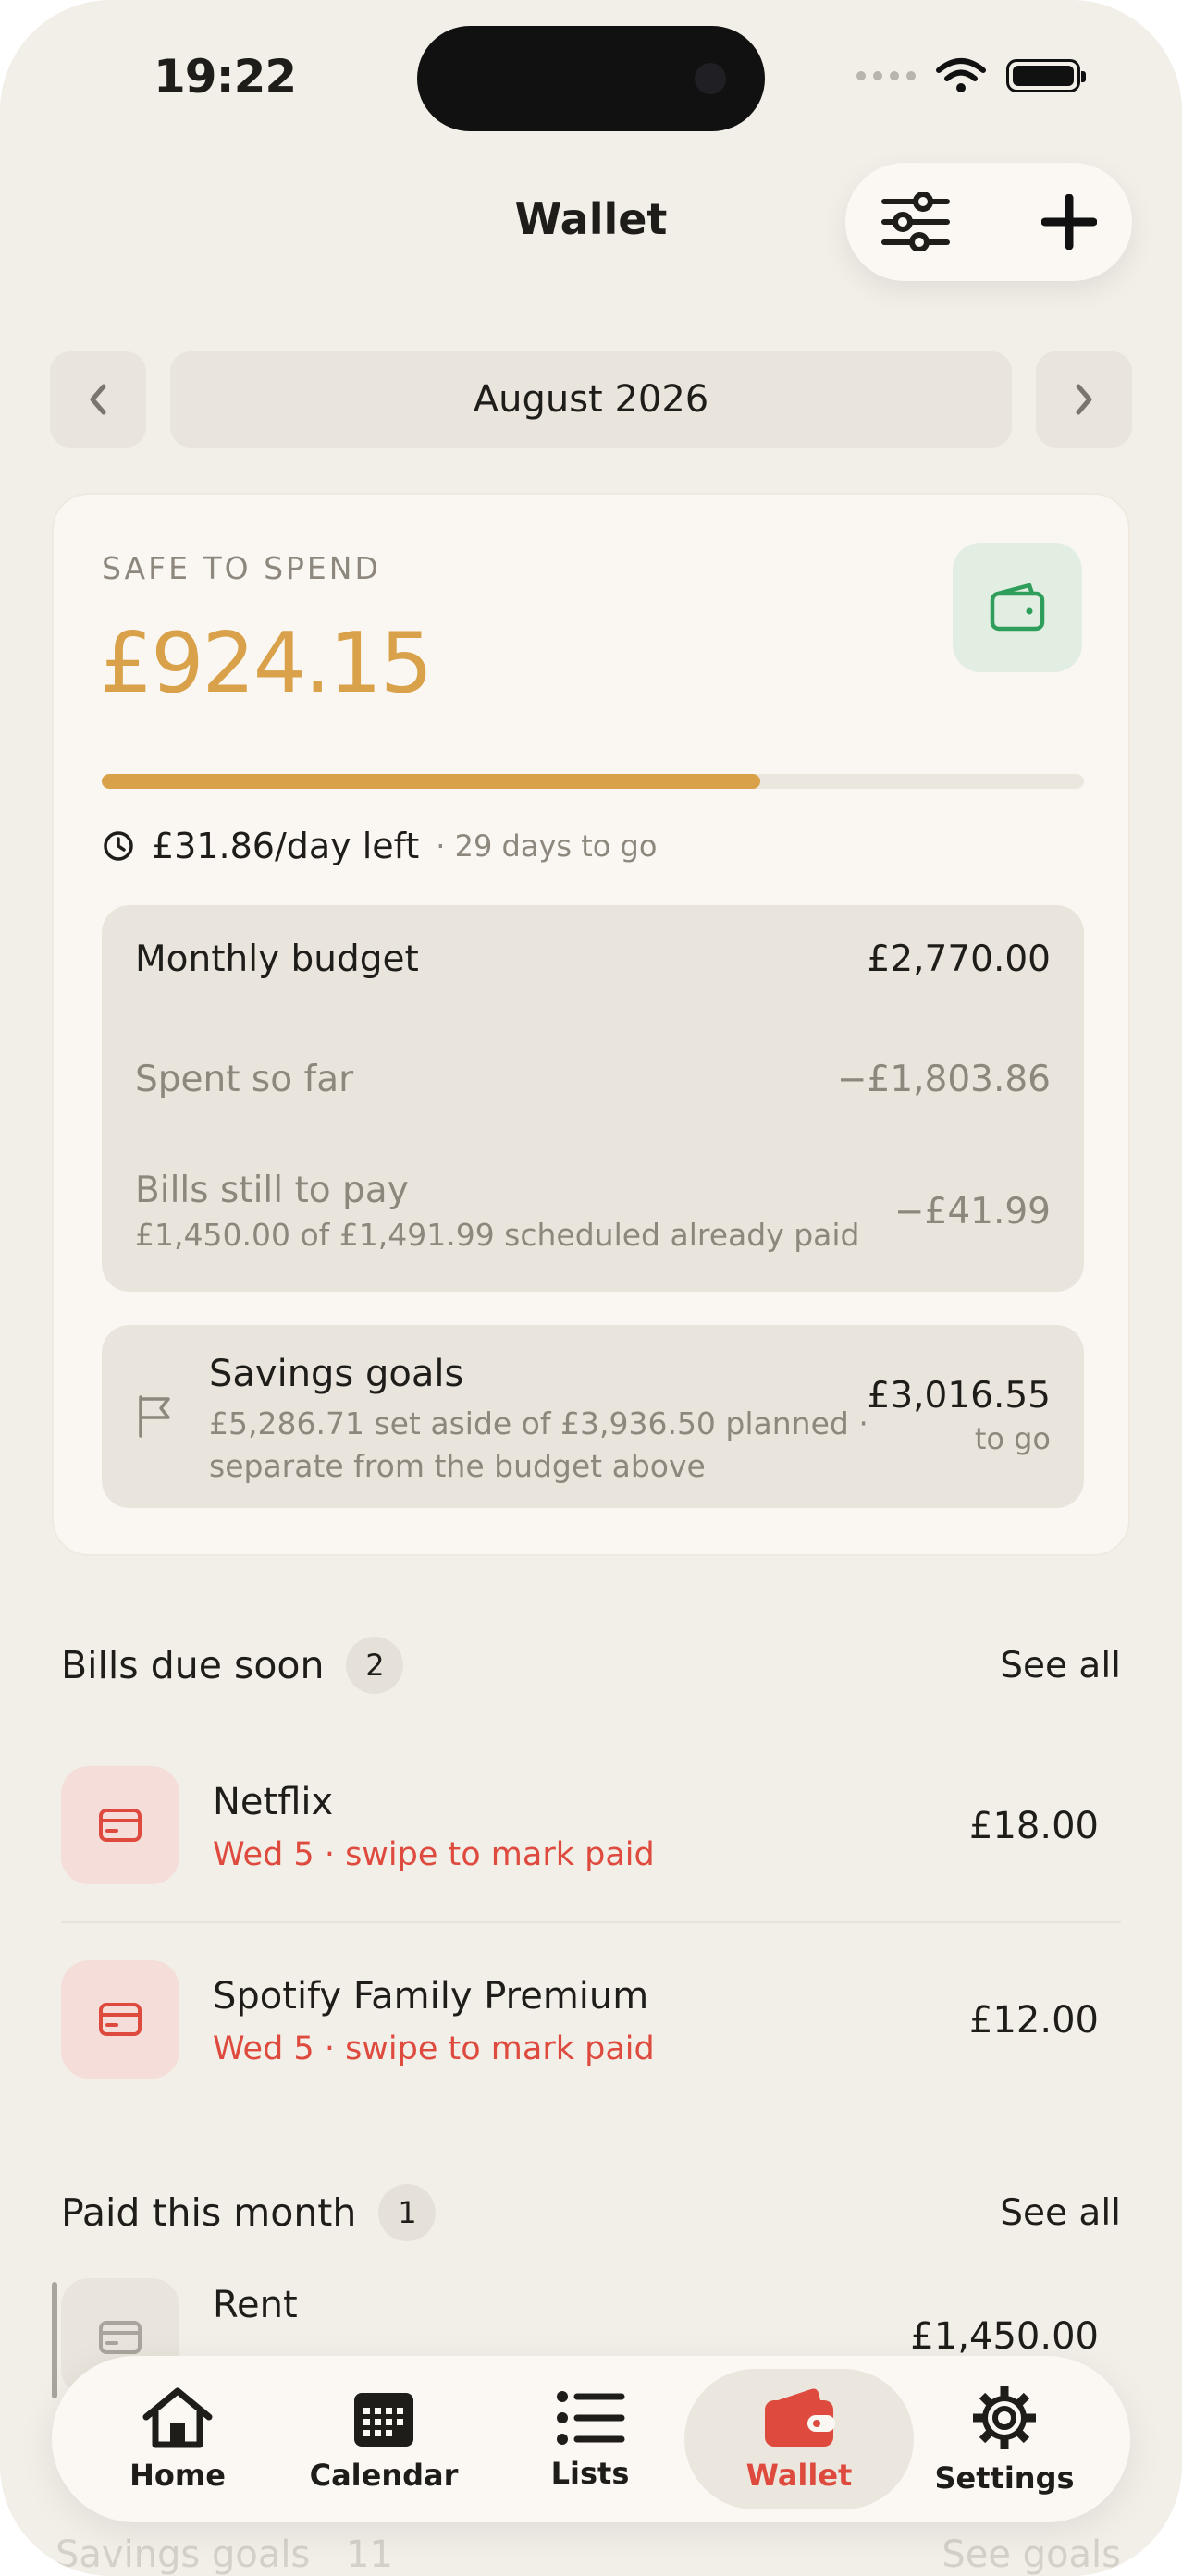 Image resolution: width=1182 pixels, height=2576 pixels. Describe the element at coordinates (383, 2420) in the screenshot. I see `calendar-icon` at that location.